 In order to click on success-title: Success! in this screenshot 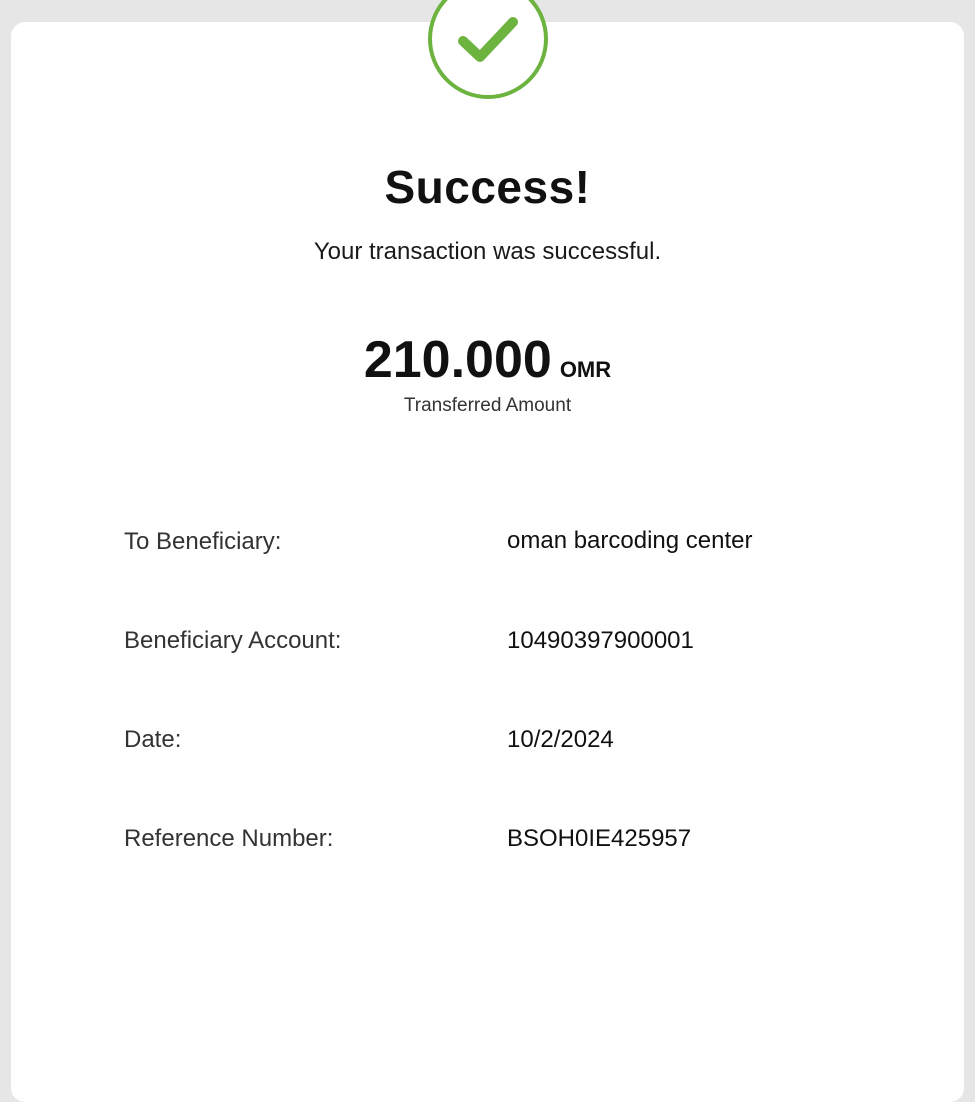, I will do `click(487, 187)`.